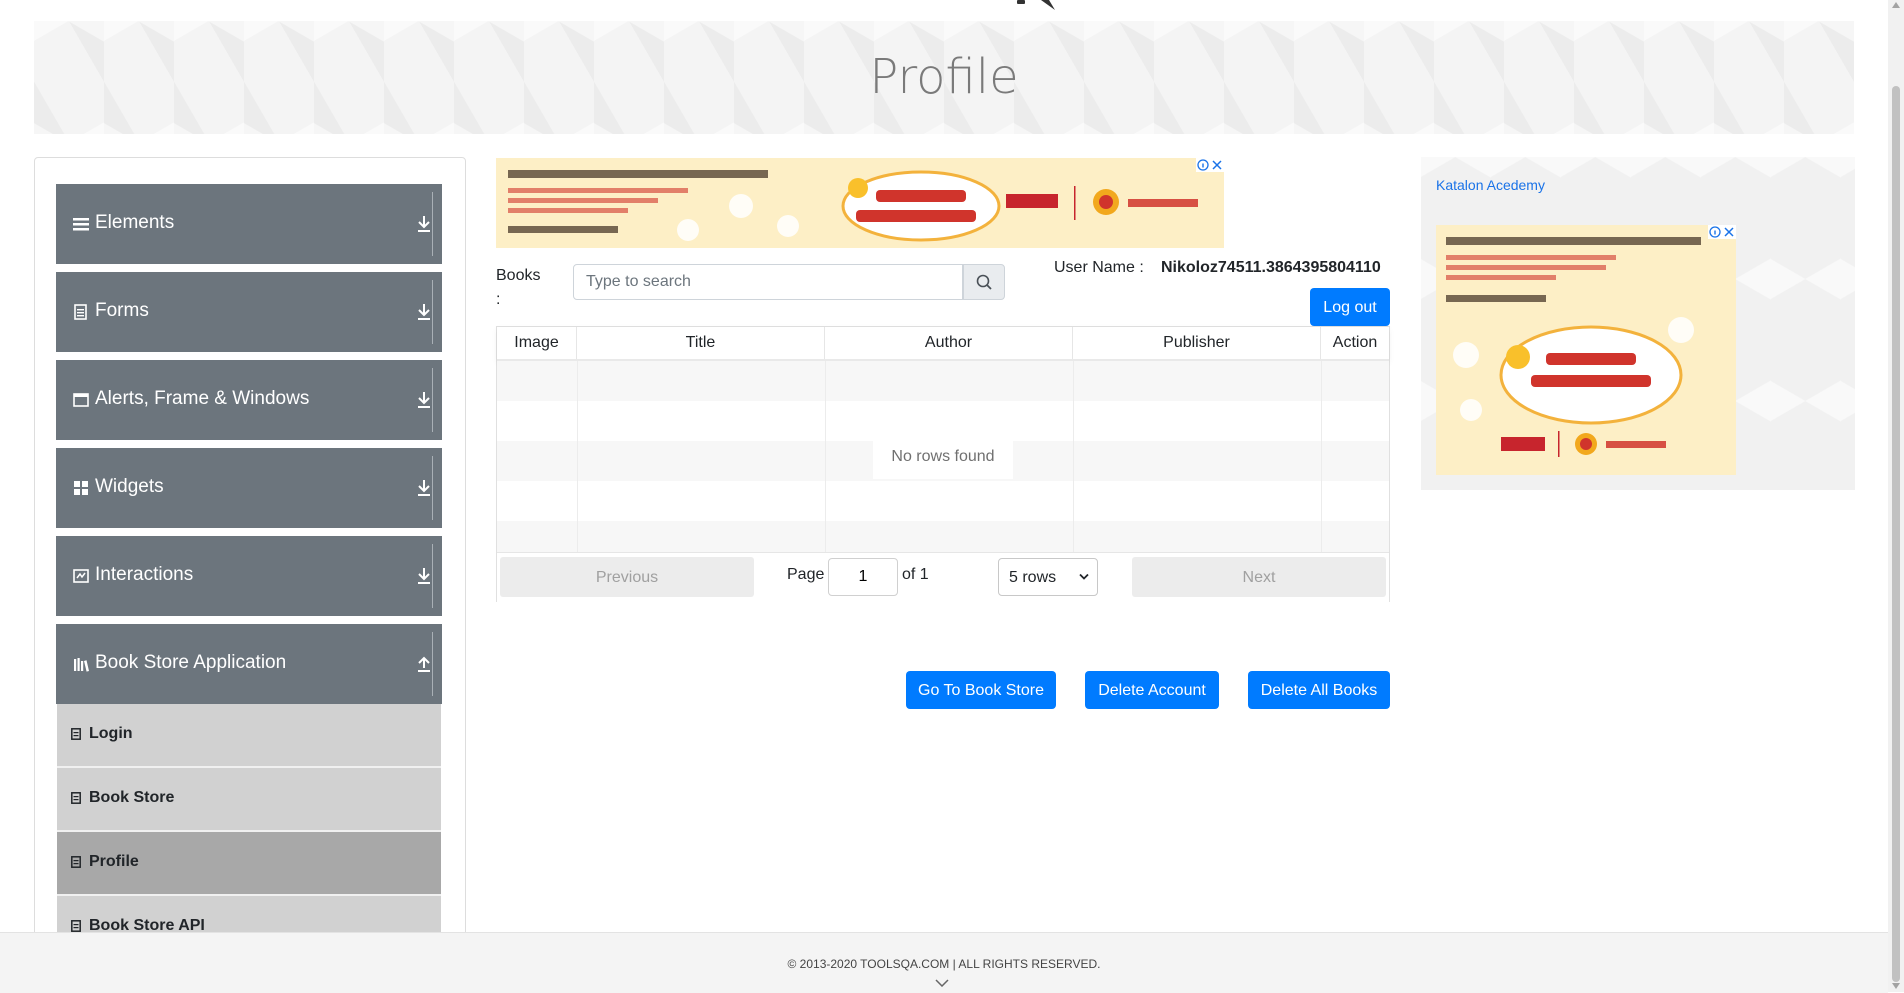 The width and height of the screenshot is (1904, 993). Describe the element at coordinates (81, 665) in the screenshot. I see `books-icon` at that location.